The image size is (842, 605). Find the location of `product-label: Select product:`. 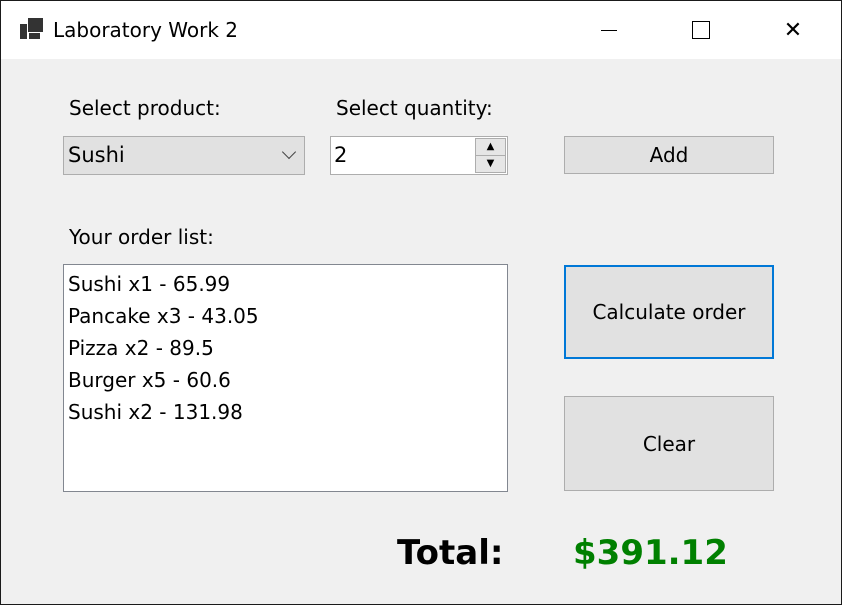

product-label: Select product: is located at coordinates (145, 108).